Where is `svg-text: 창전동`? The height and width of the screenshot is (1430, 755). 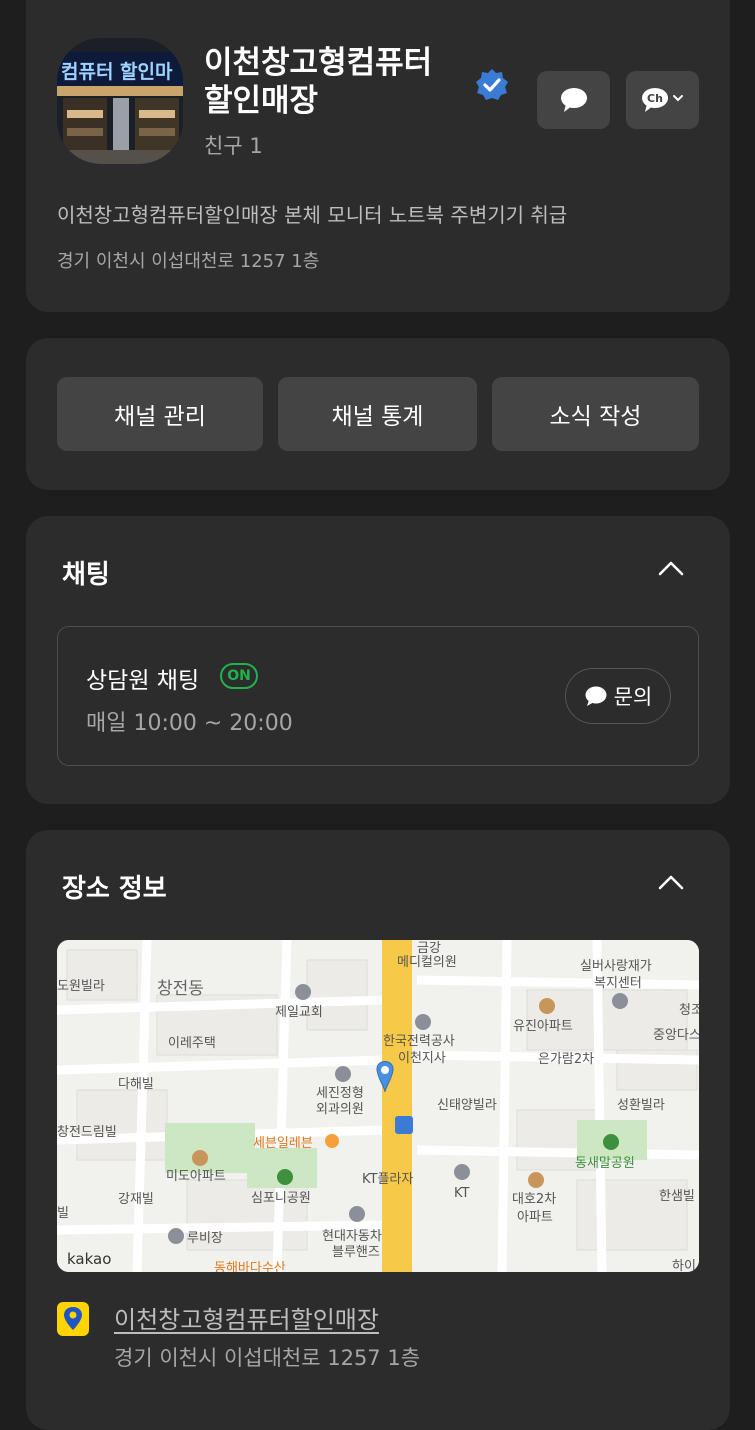 svg-text: 창전동 is located at coordinates (180, 989).